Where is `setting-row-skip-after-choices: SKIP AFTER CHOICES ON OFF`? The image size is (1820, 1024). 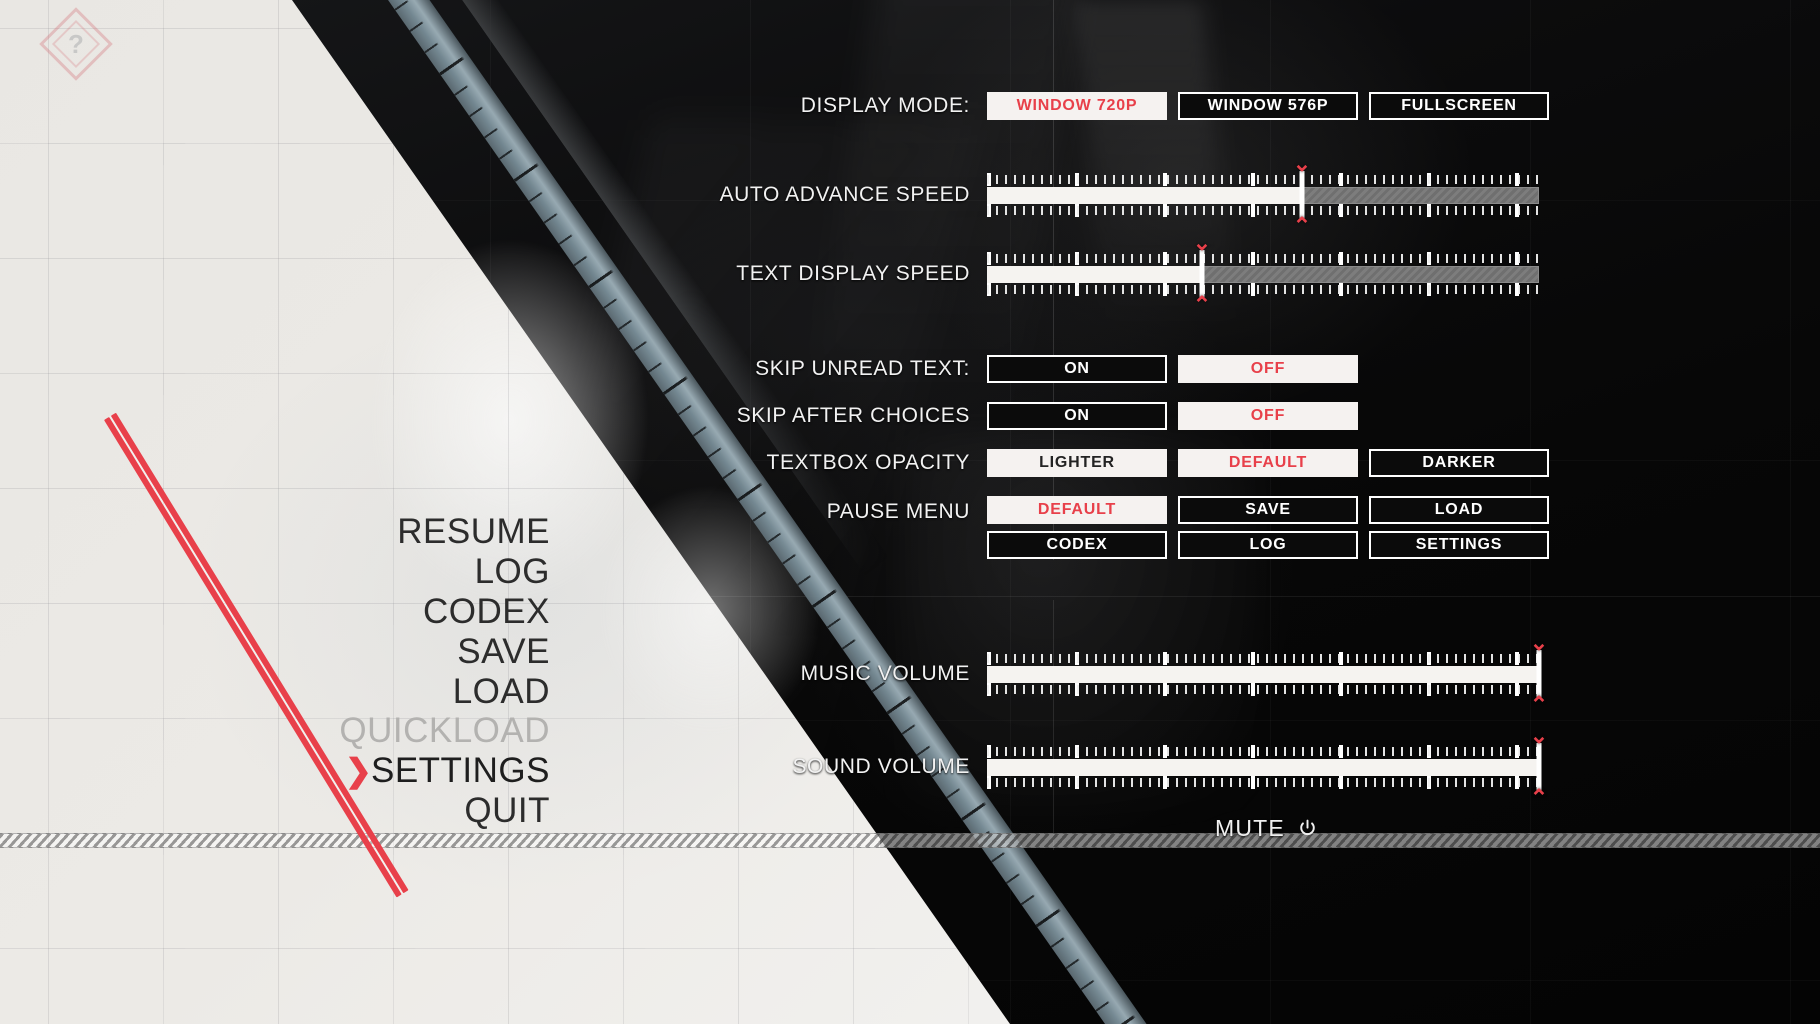 setting-row-skip-after-choices: SKIP AFTER CHOICES ON OFF is located at coordinates (1029, 416).